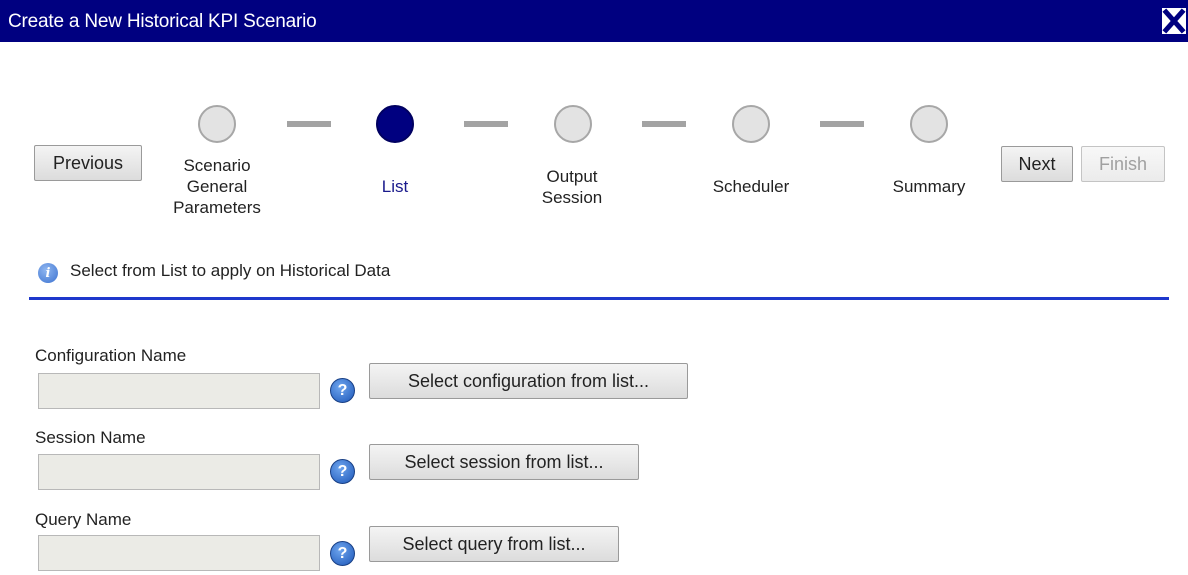 The height and width of the screenshot is (575, 1188). I want to click on query-name-label: Query Name, so click(83, 519).